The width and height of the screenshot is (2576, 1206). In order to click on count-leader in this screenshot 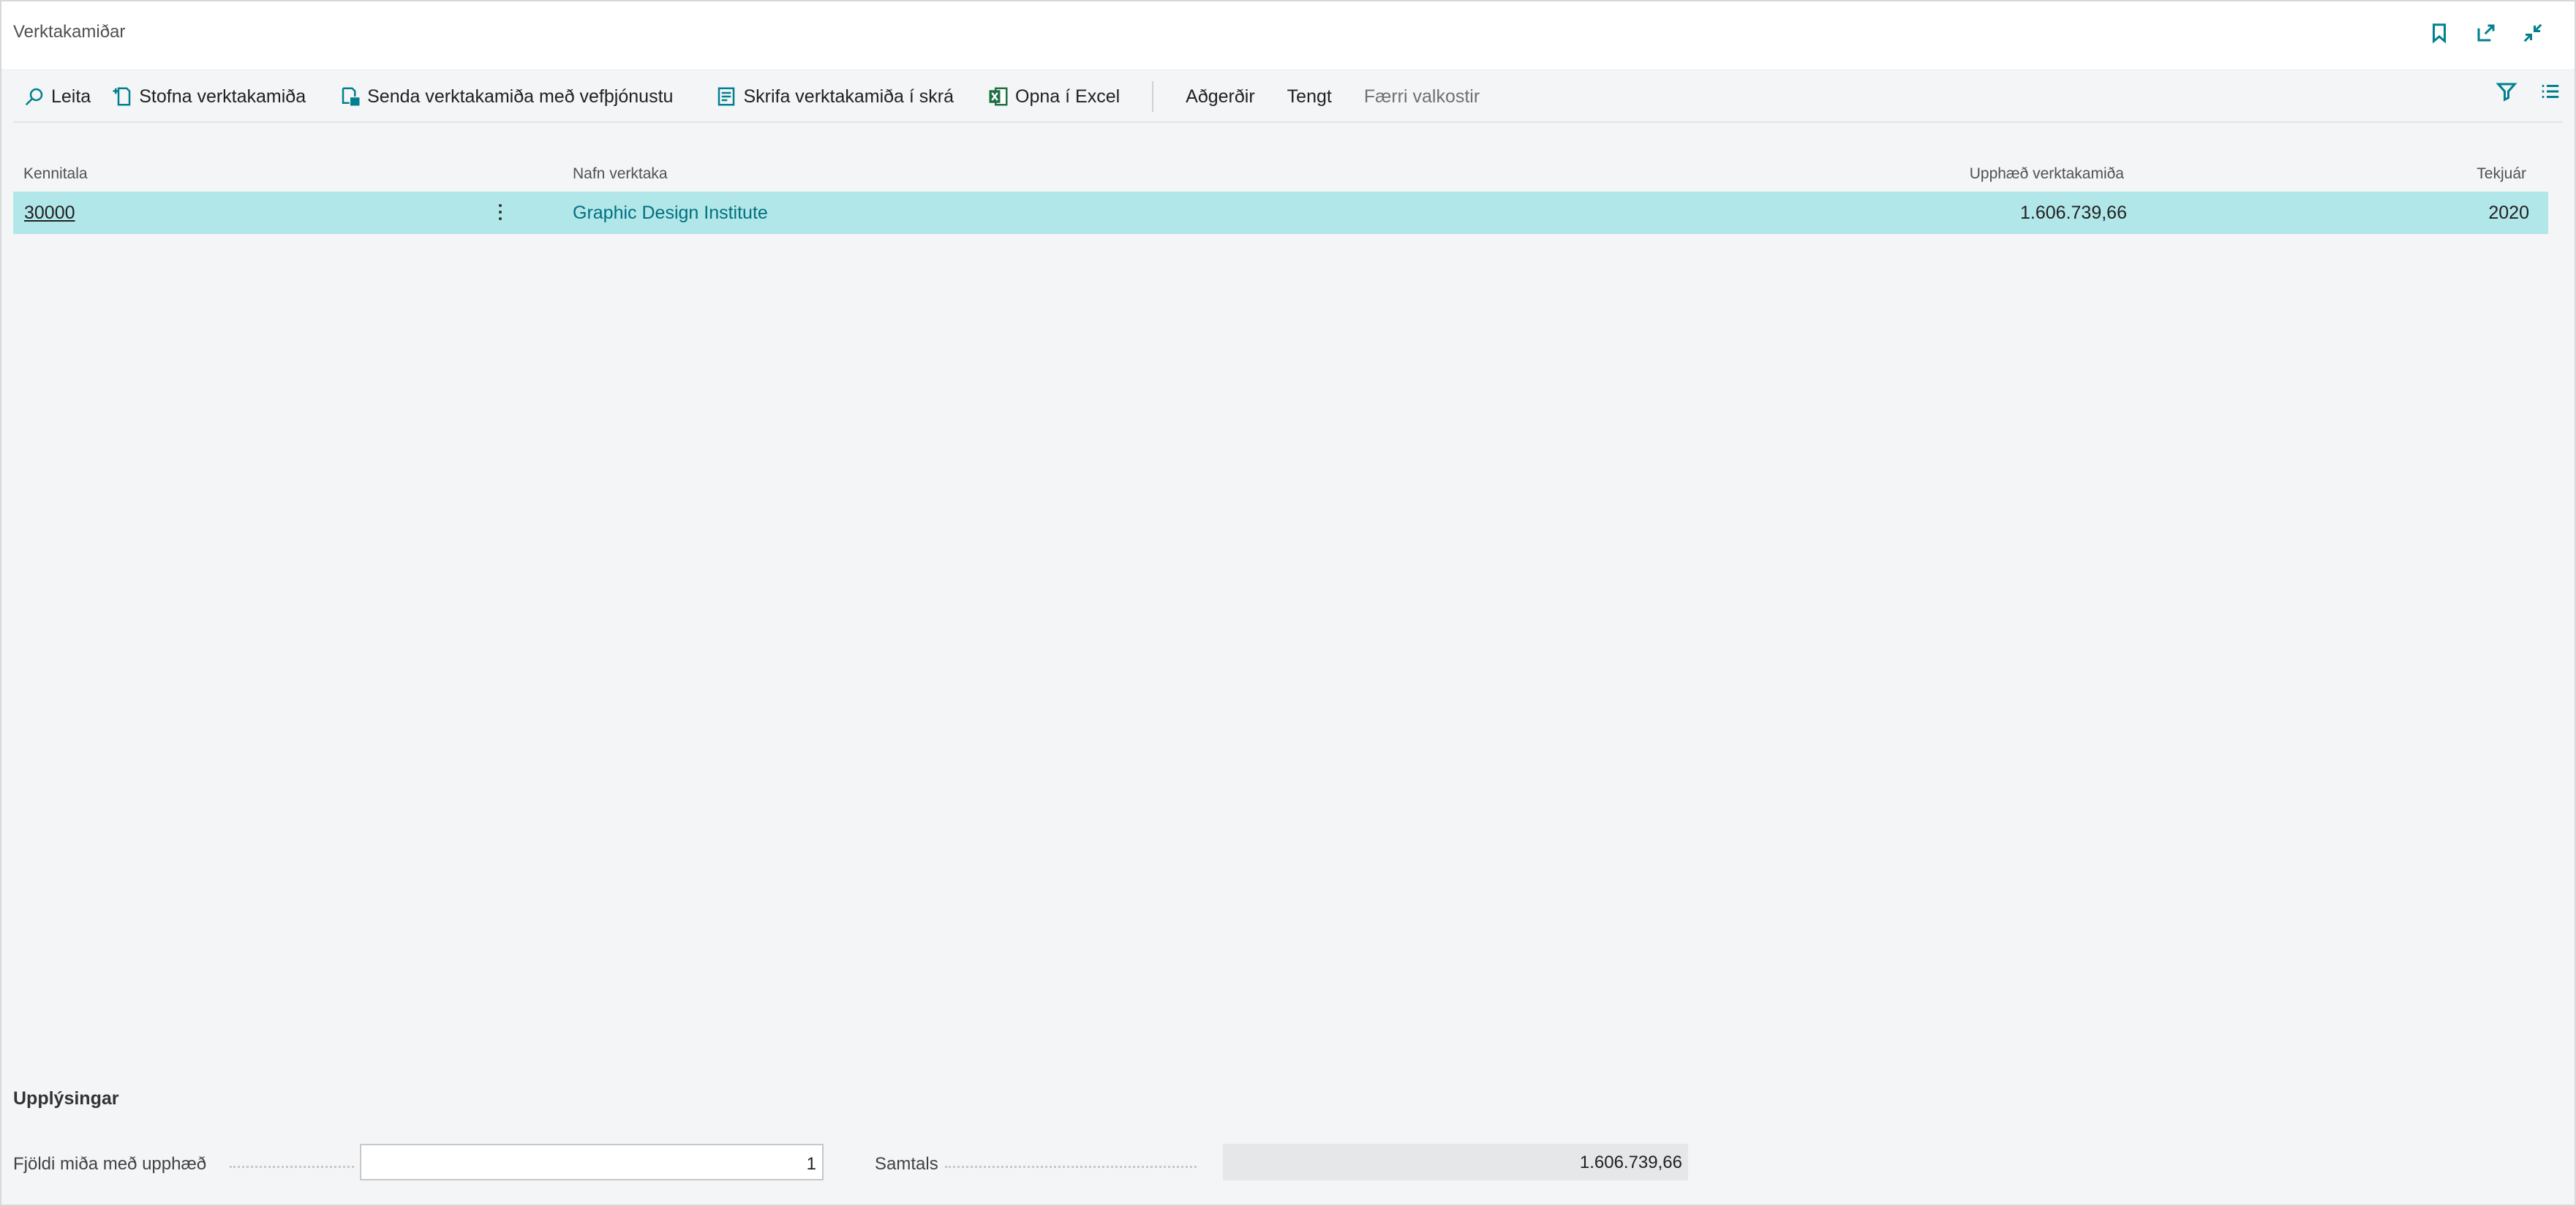, I will do `click(292, 1167)`.